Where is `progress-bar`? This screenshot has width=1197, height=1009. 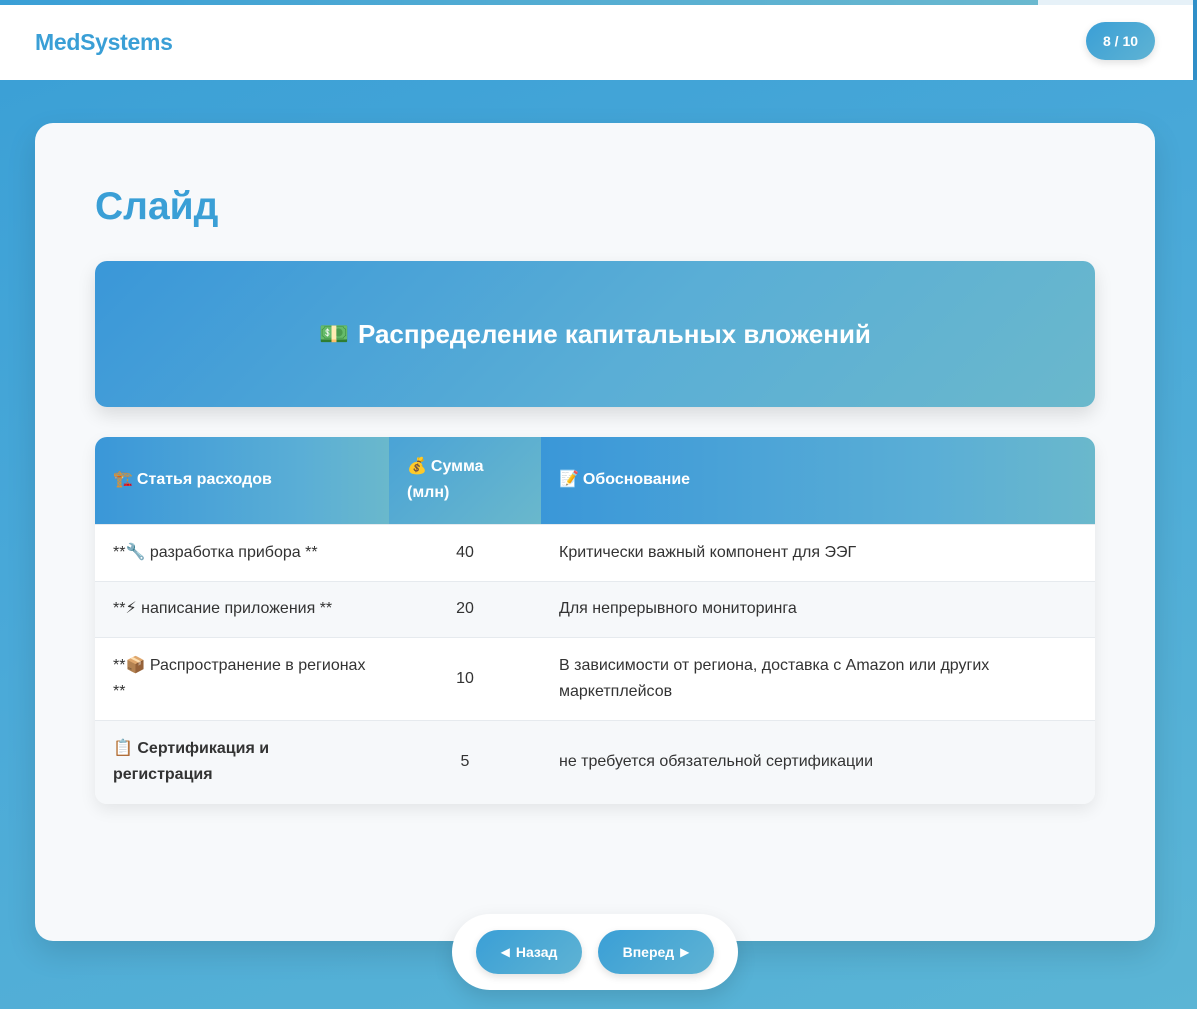 progress-bar is located at coordinates (519, 2).